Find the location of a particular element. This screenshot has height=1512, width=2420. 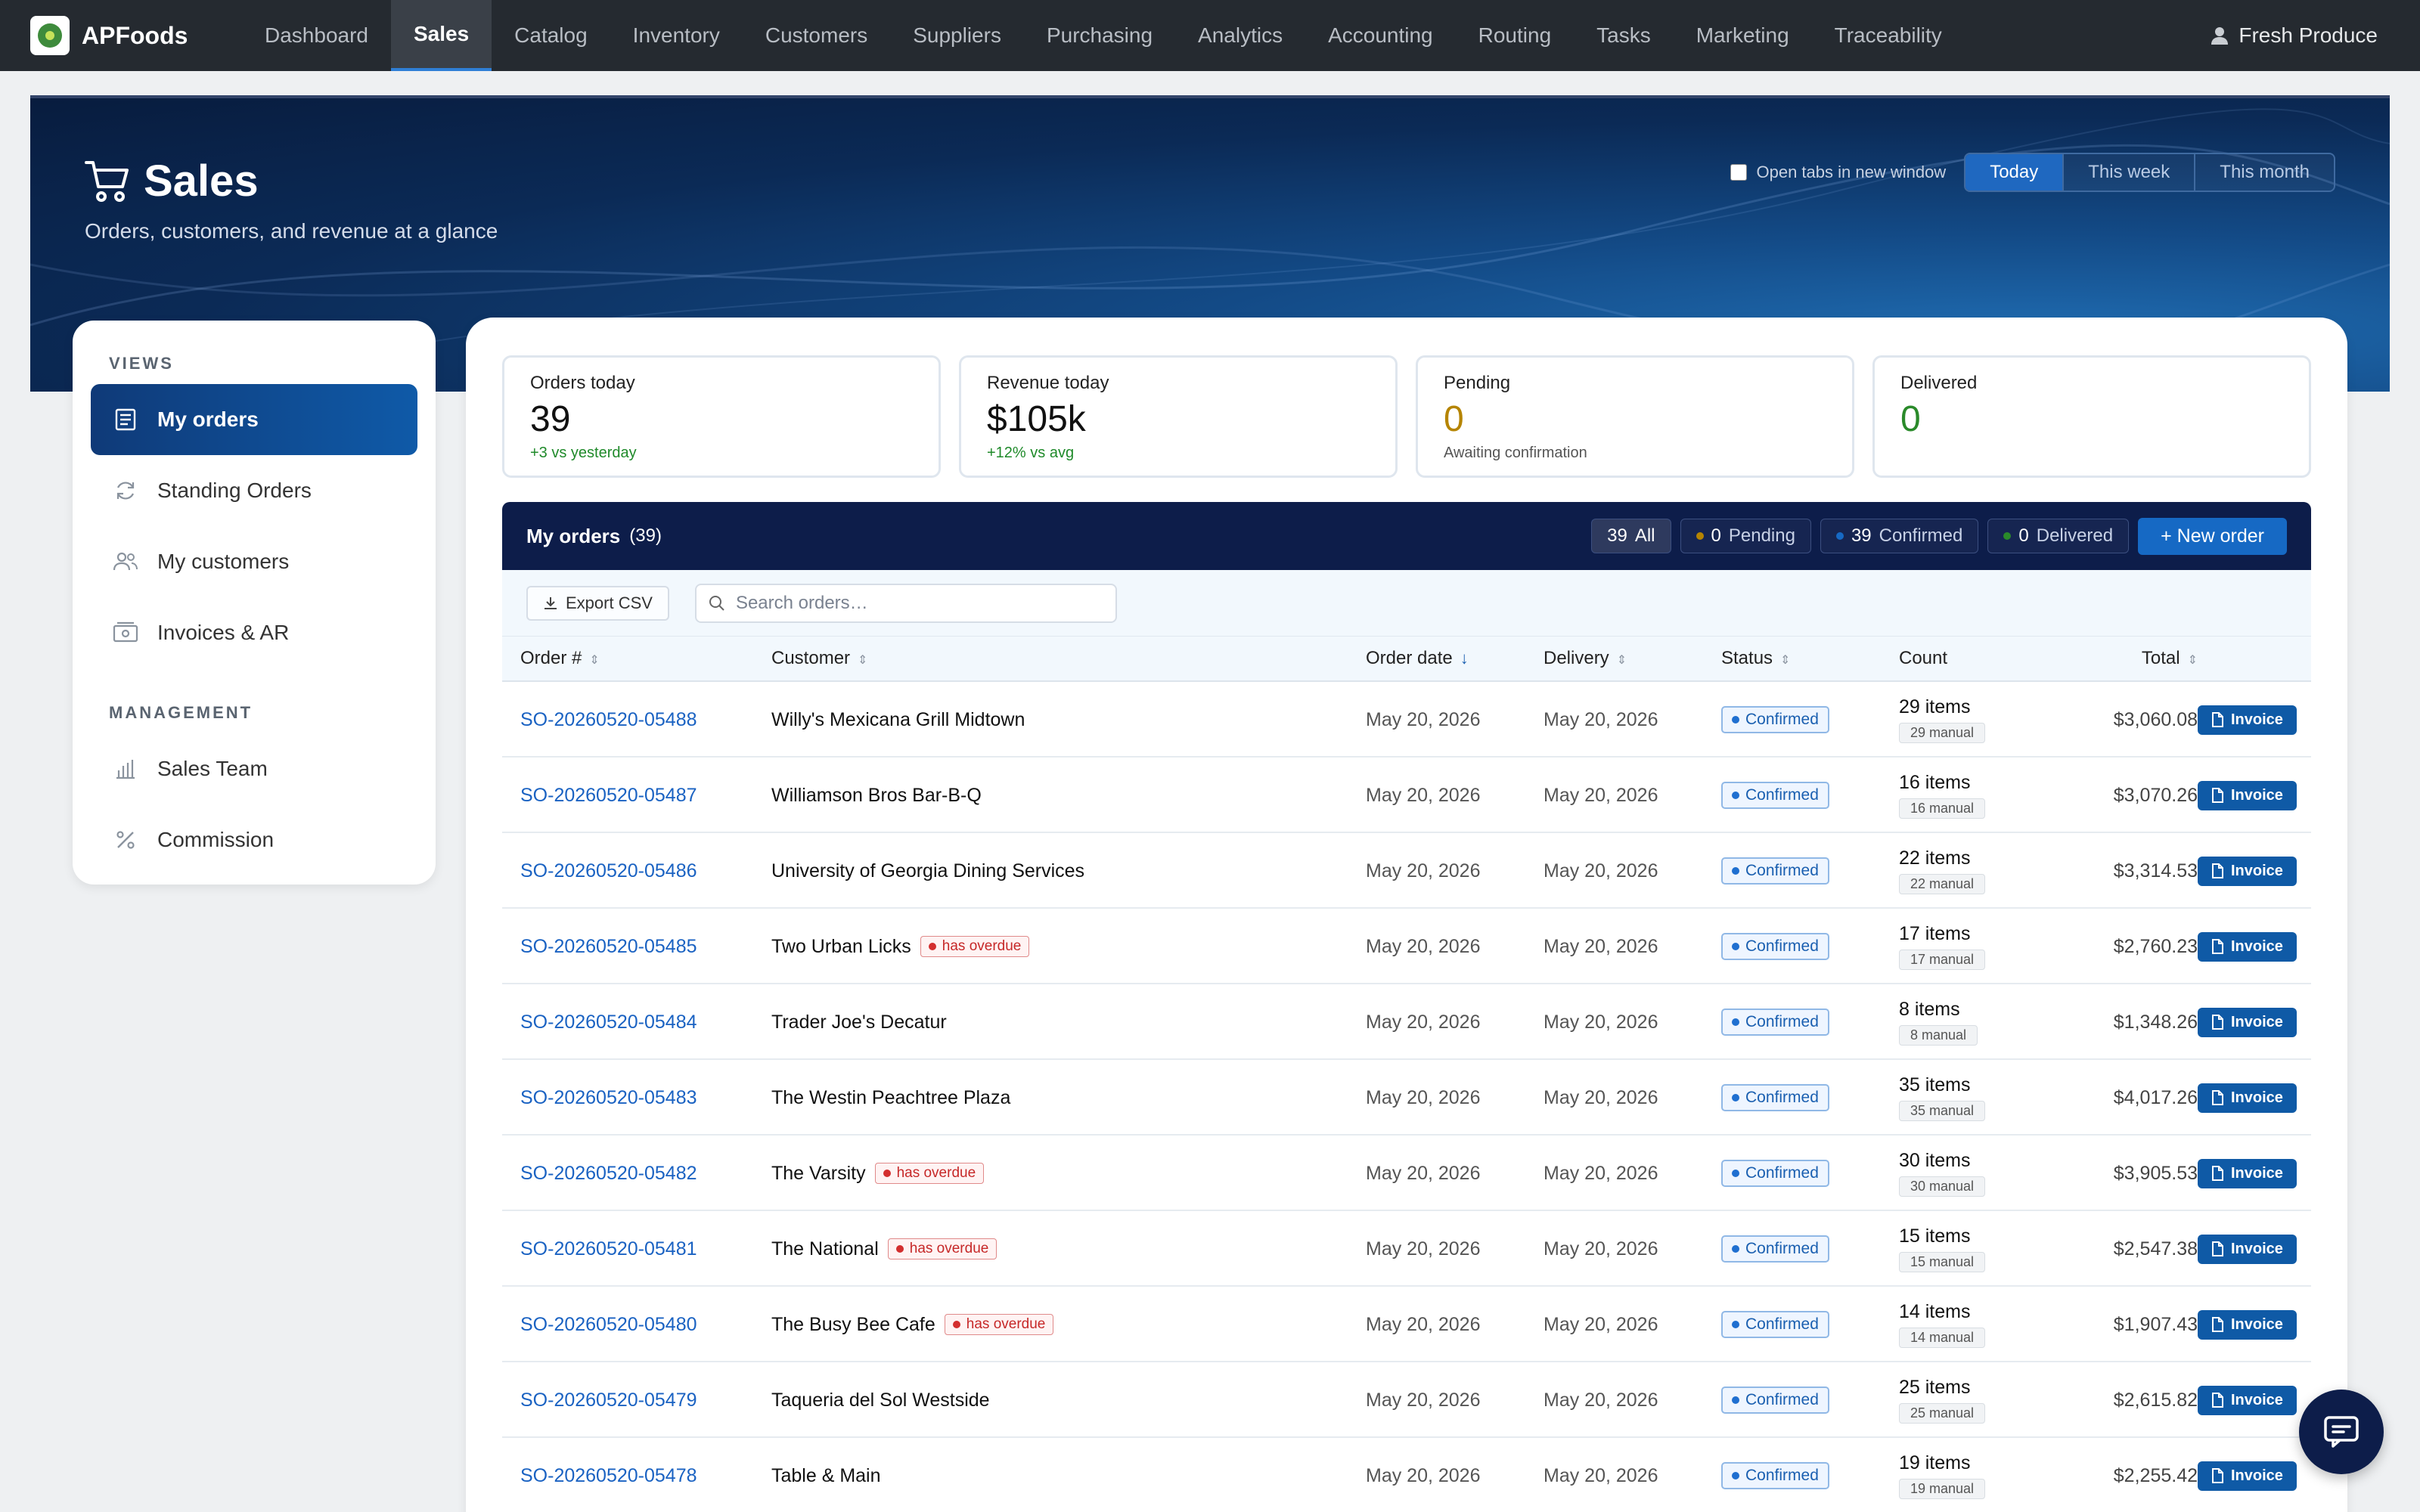

nav-item-marketing: Marketing is located at coordinates (1743, 36).